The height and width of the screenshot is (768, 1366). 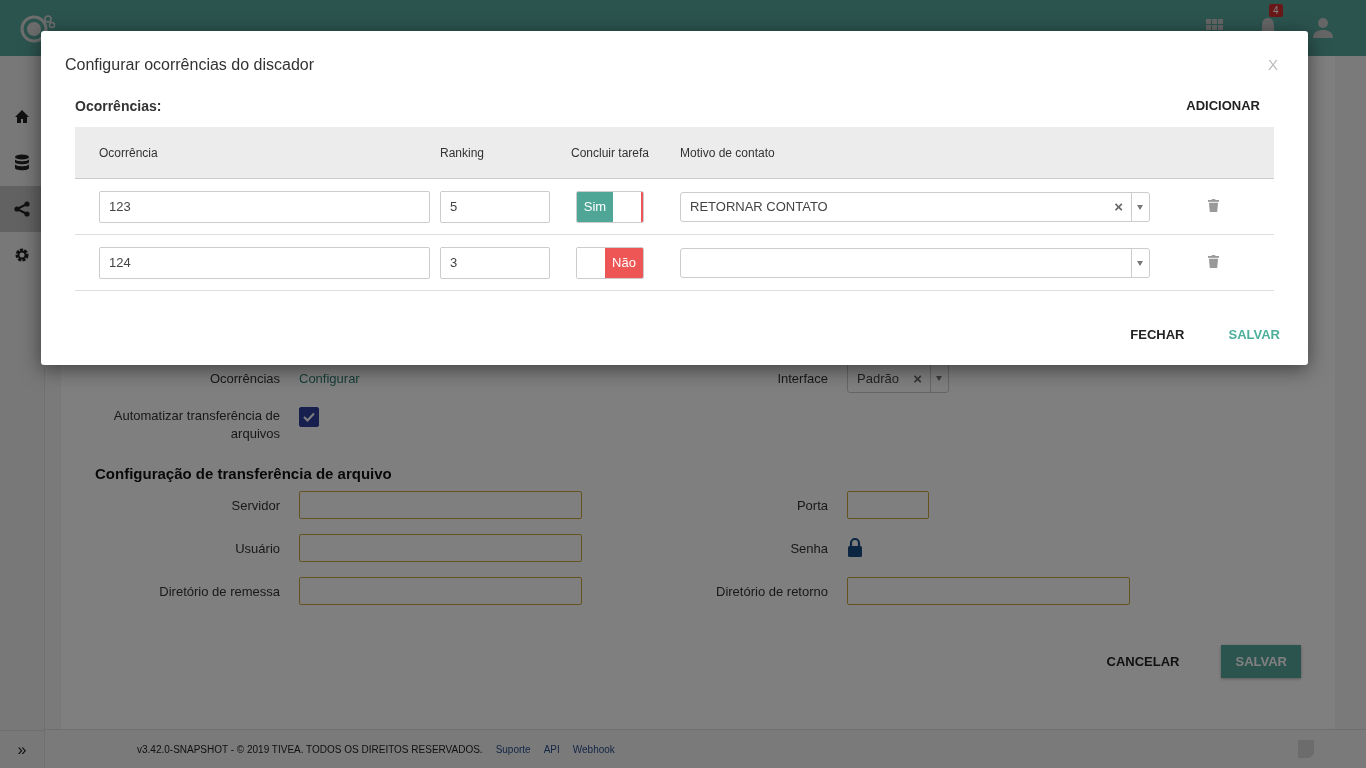 What do you see at coordinates (495, 206) in the screenshot?
I see `input-field: 5` at bounding box center [495, 206].